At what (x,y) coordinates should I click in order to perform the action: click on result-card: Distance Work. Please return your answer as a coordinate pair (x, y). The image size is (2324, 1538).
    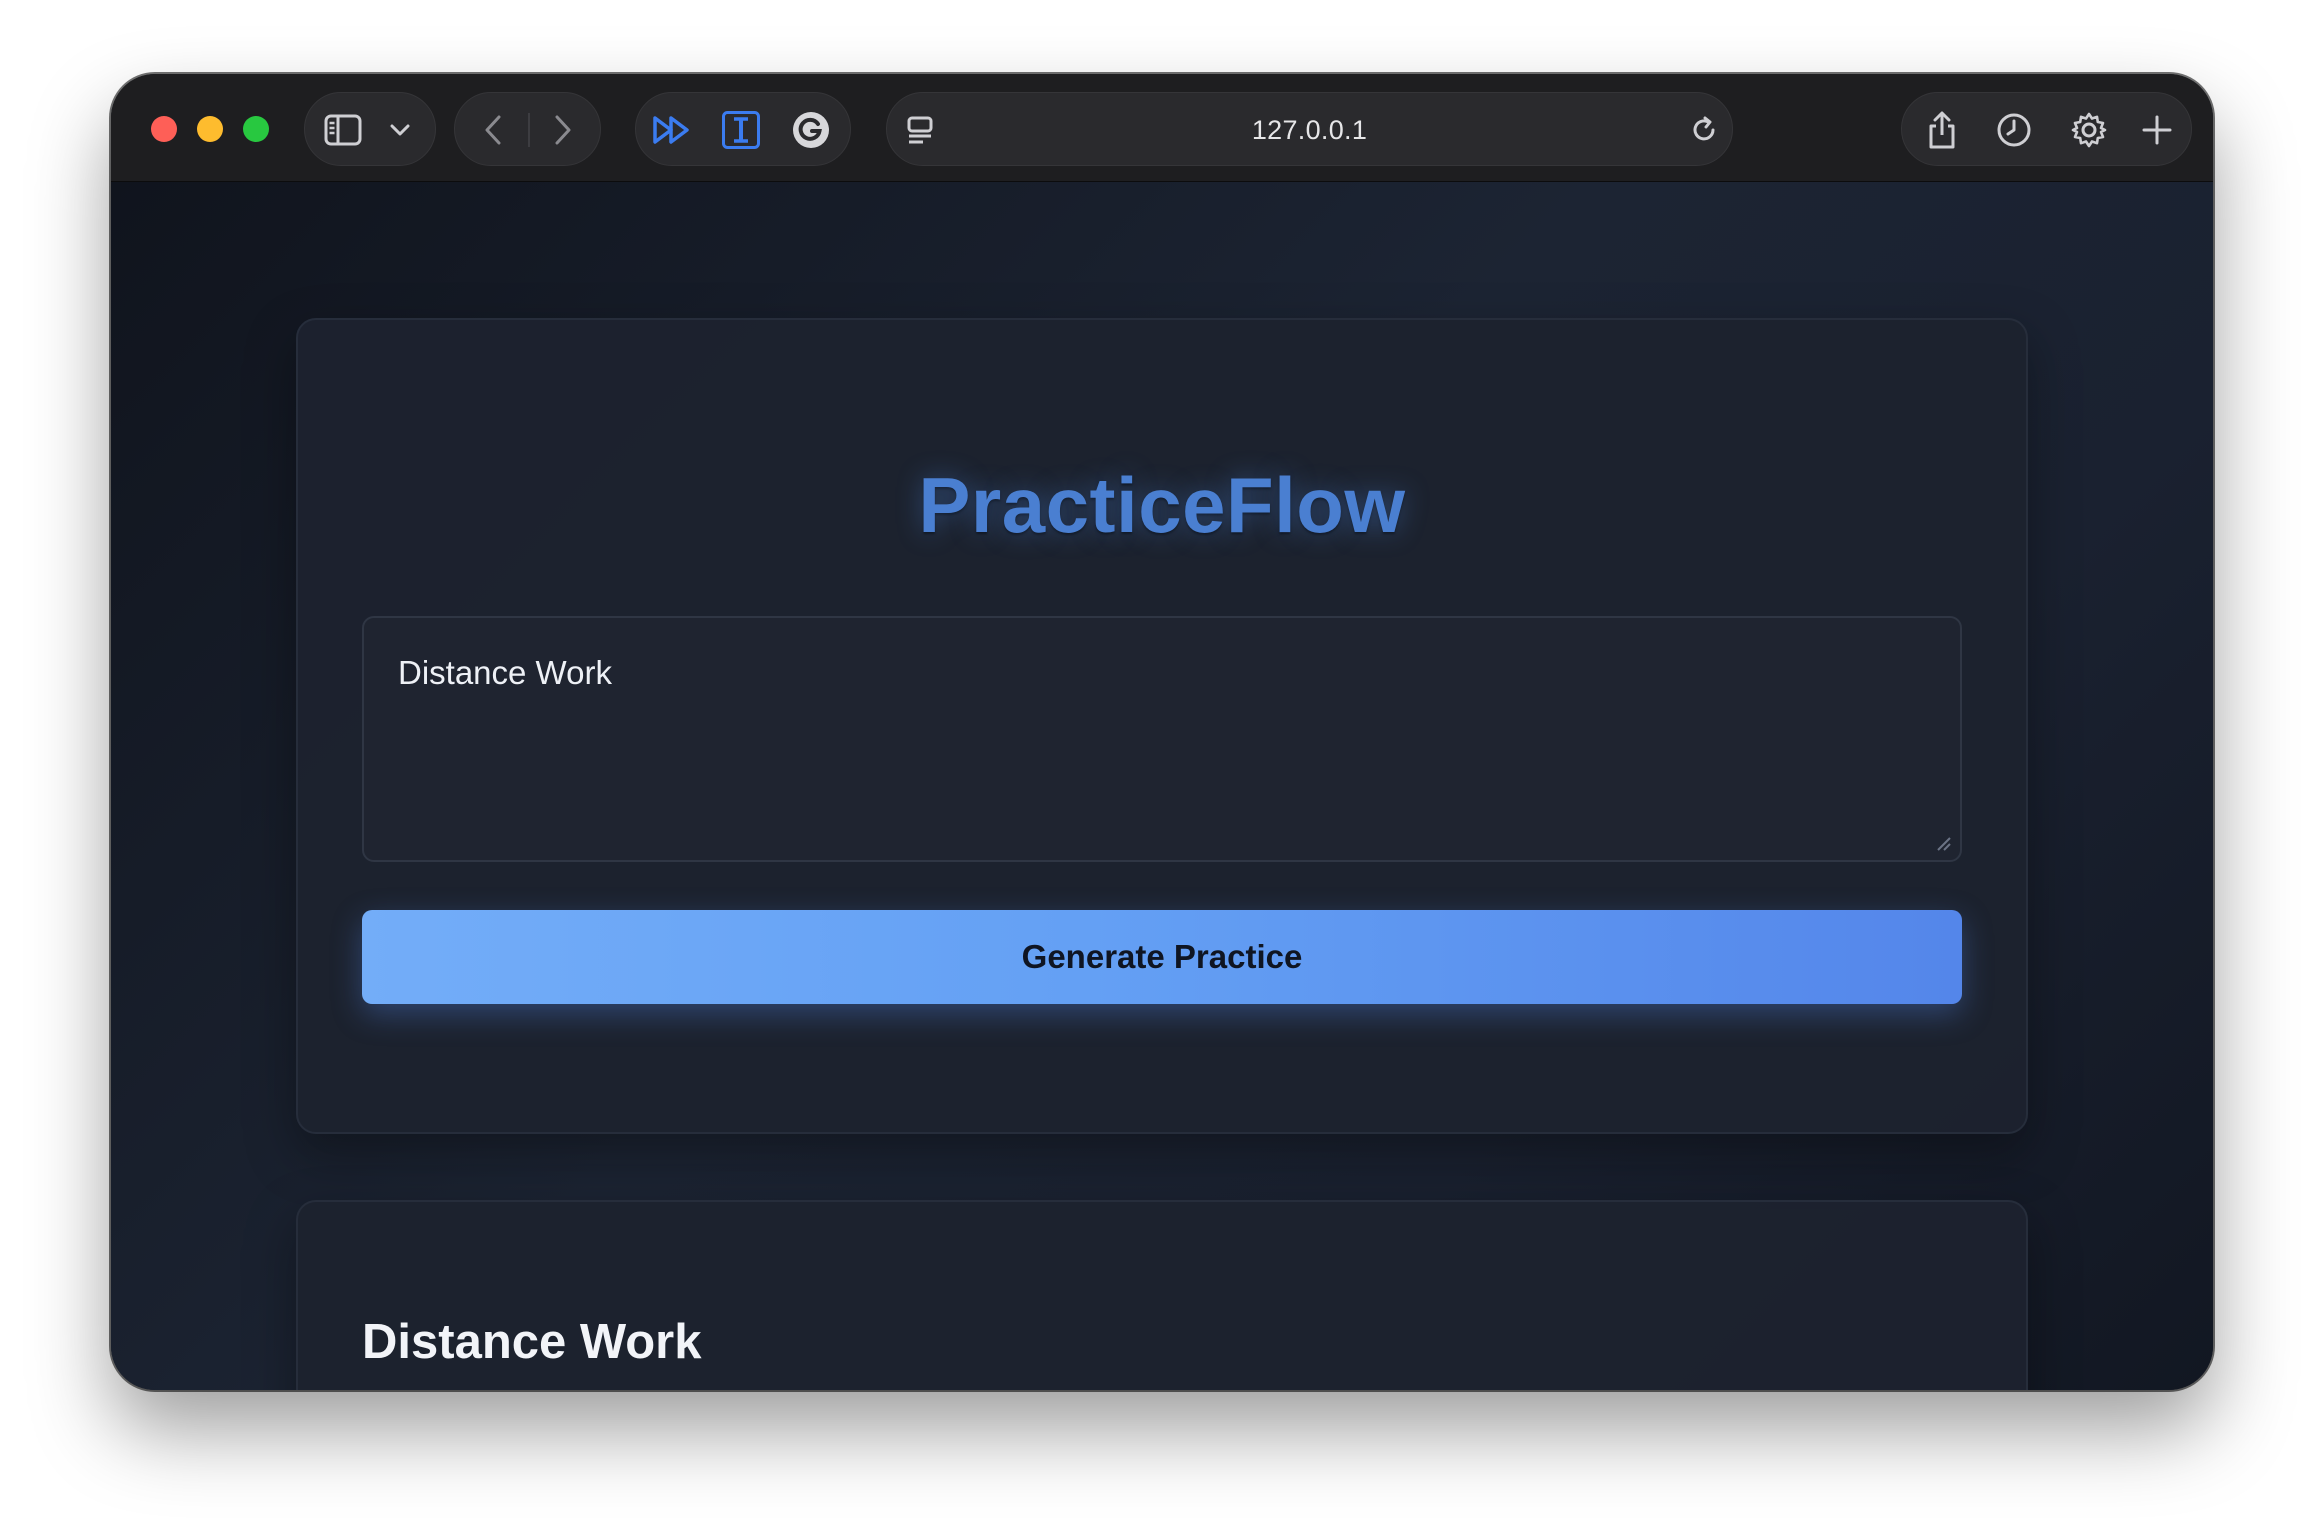
    Looking at the image, I should click on (1162, 1295).